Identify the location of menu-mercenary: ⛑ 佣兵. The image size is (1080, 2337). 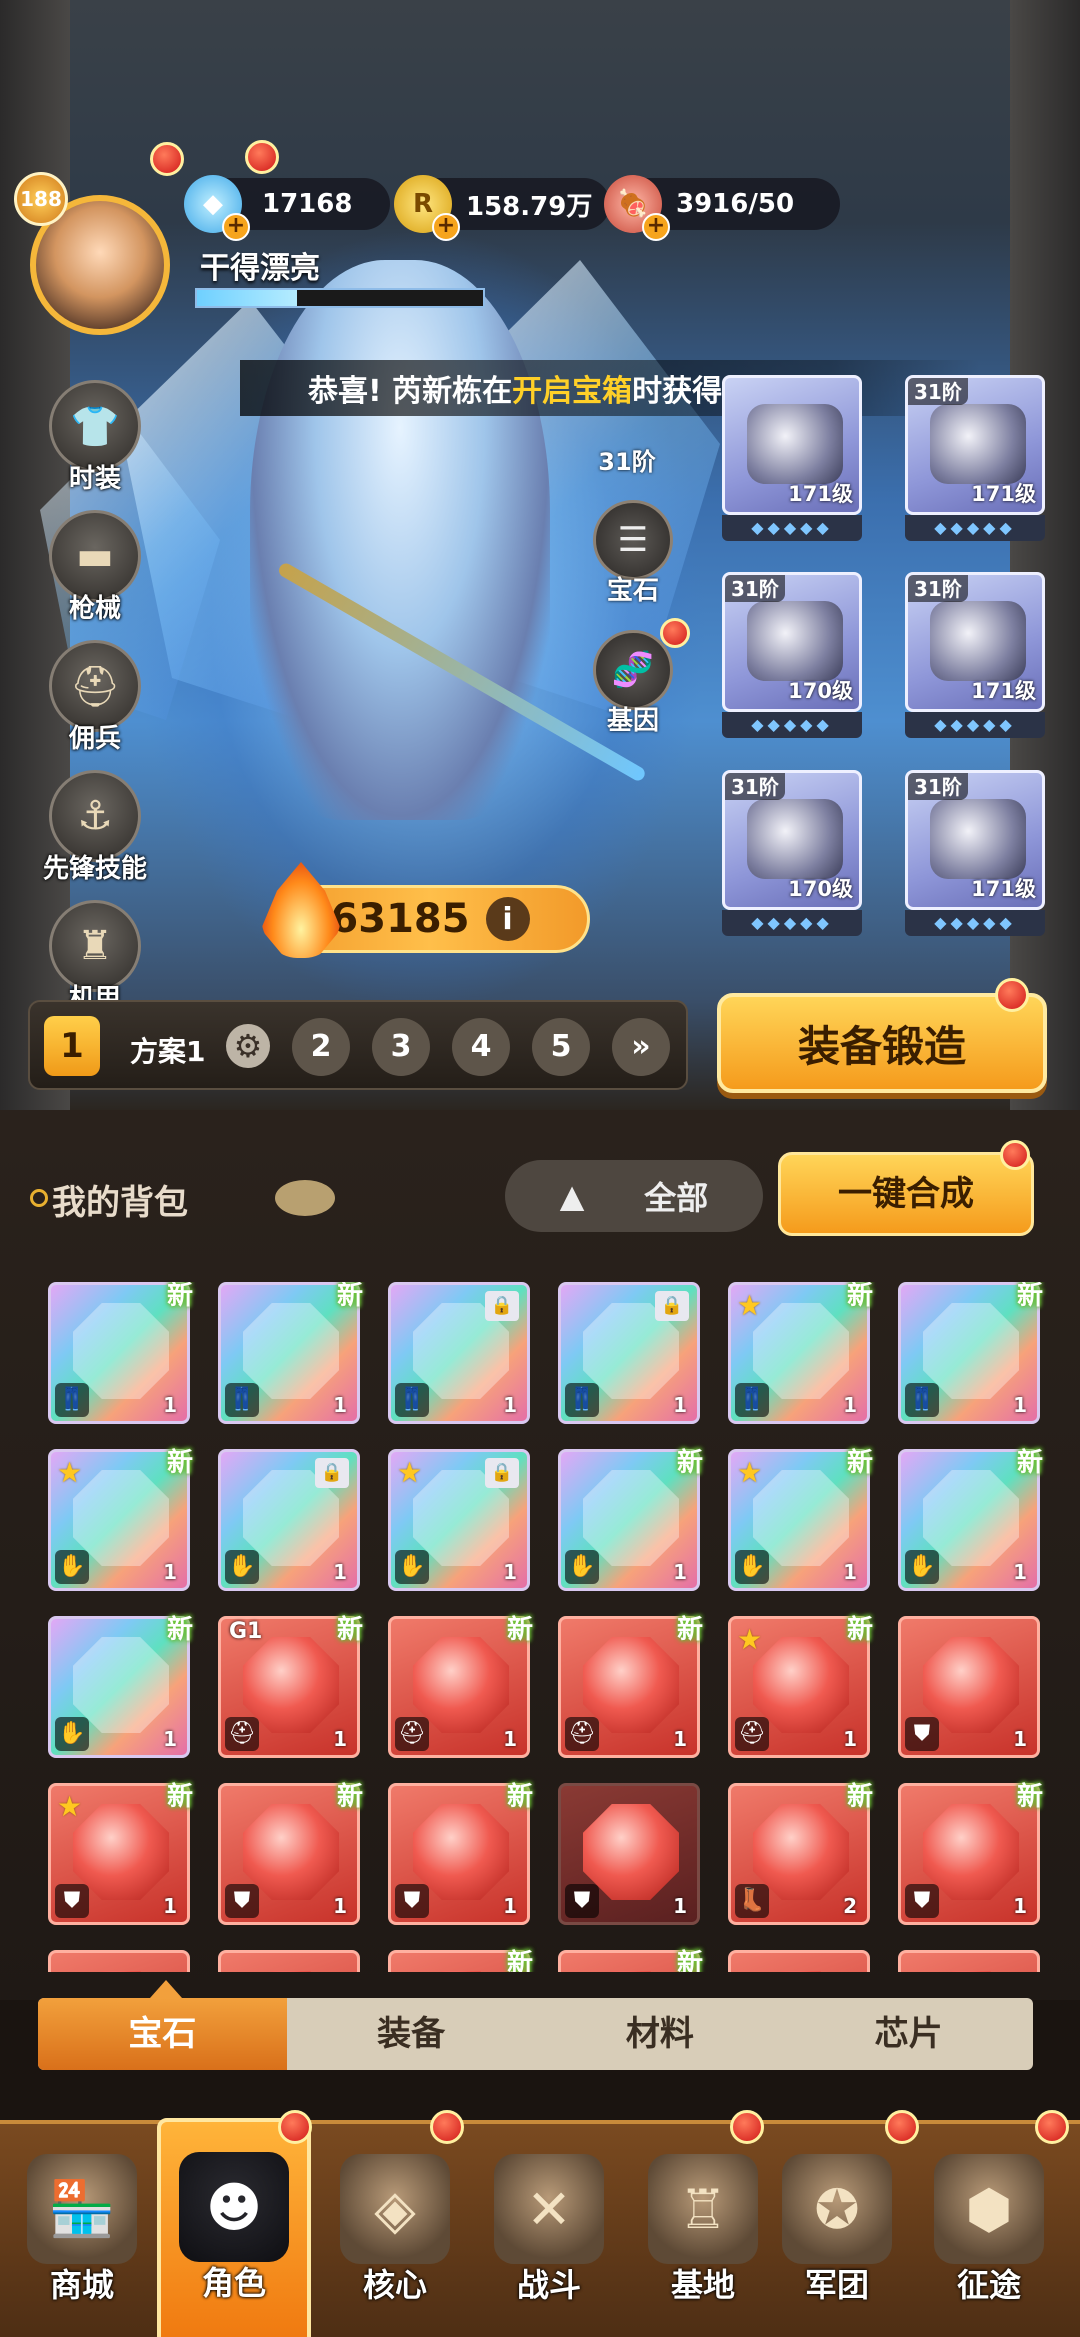
(95, 697).